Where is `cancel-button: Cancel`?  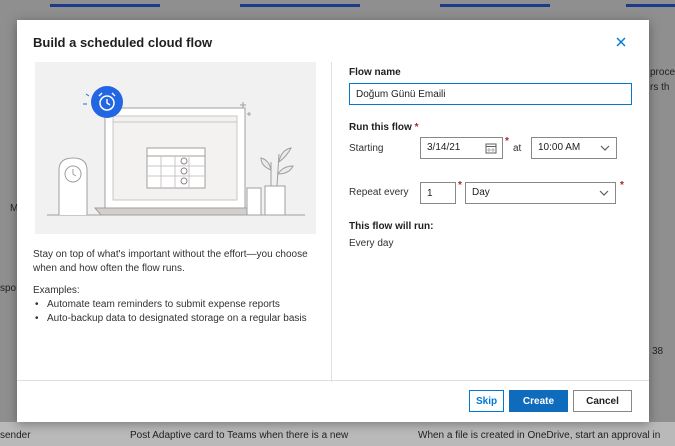 cancel-button: Cancel is located at coordinates (602, 401).